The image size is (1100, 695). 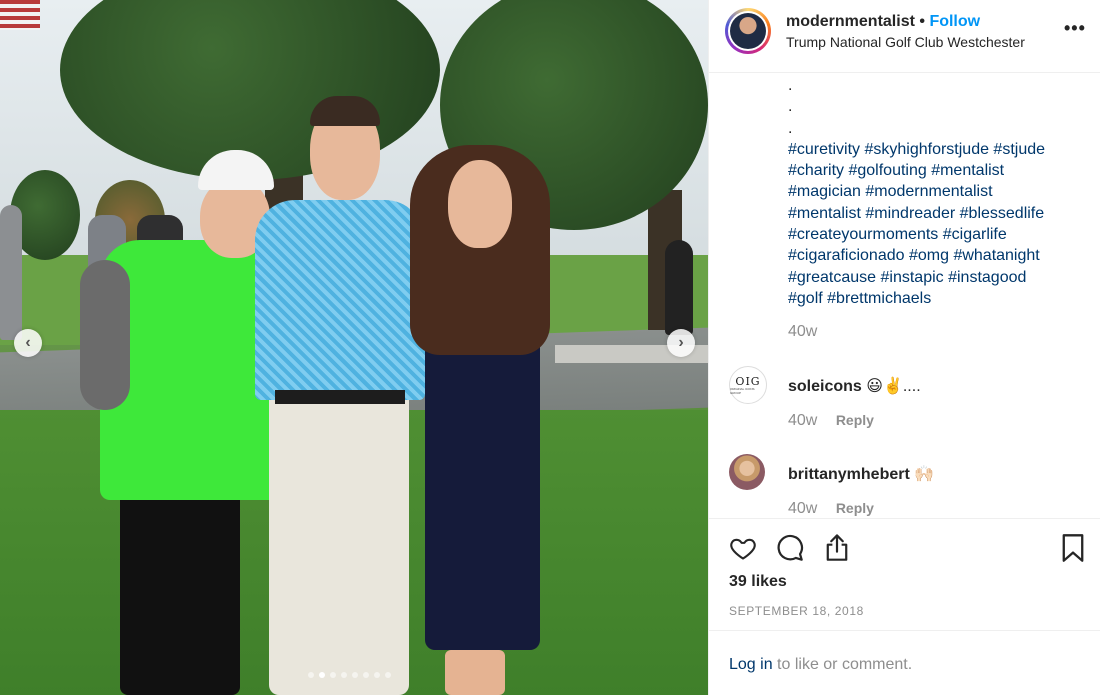 What do you see at coordinates (837, 547) in the screenshot?
I see `share-icon` at bounding box center [837, 547].